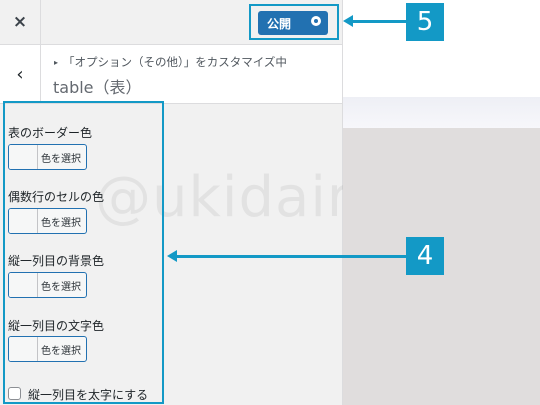 This screenshot has width=540, height=405. Describe the element at coordinates (316, 21) in the screenshot. I see `gear-icon` at that location.